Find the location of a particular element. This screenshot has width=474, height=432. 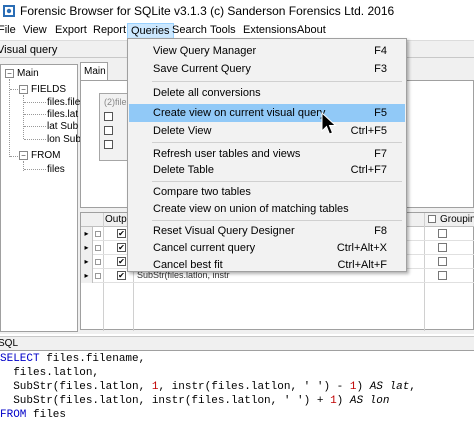

menu-item-shortcut: Ctrl+Alt+X is located at coordinates (361, 248).